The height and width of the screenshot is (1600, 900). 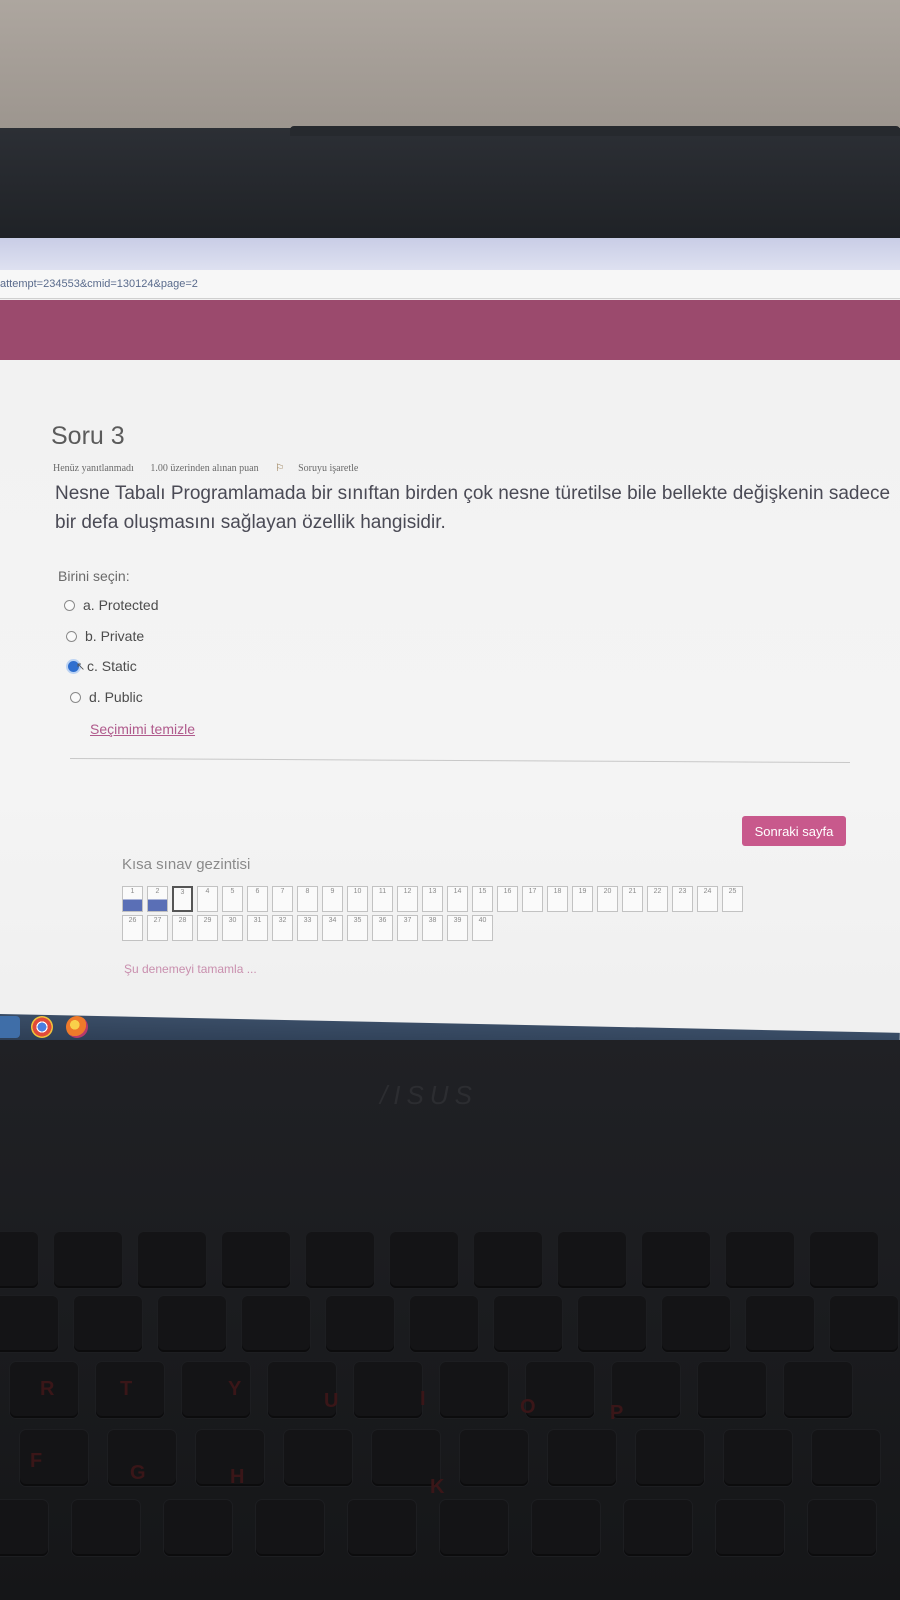 What do you see at coordinates (132, 920) in the screenshot?
I see `quiz-nav-number: 26` at bounding box center [132, 920].